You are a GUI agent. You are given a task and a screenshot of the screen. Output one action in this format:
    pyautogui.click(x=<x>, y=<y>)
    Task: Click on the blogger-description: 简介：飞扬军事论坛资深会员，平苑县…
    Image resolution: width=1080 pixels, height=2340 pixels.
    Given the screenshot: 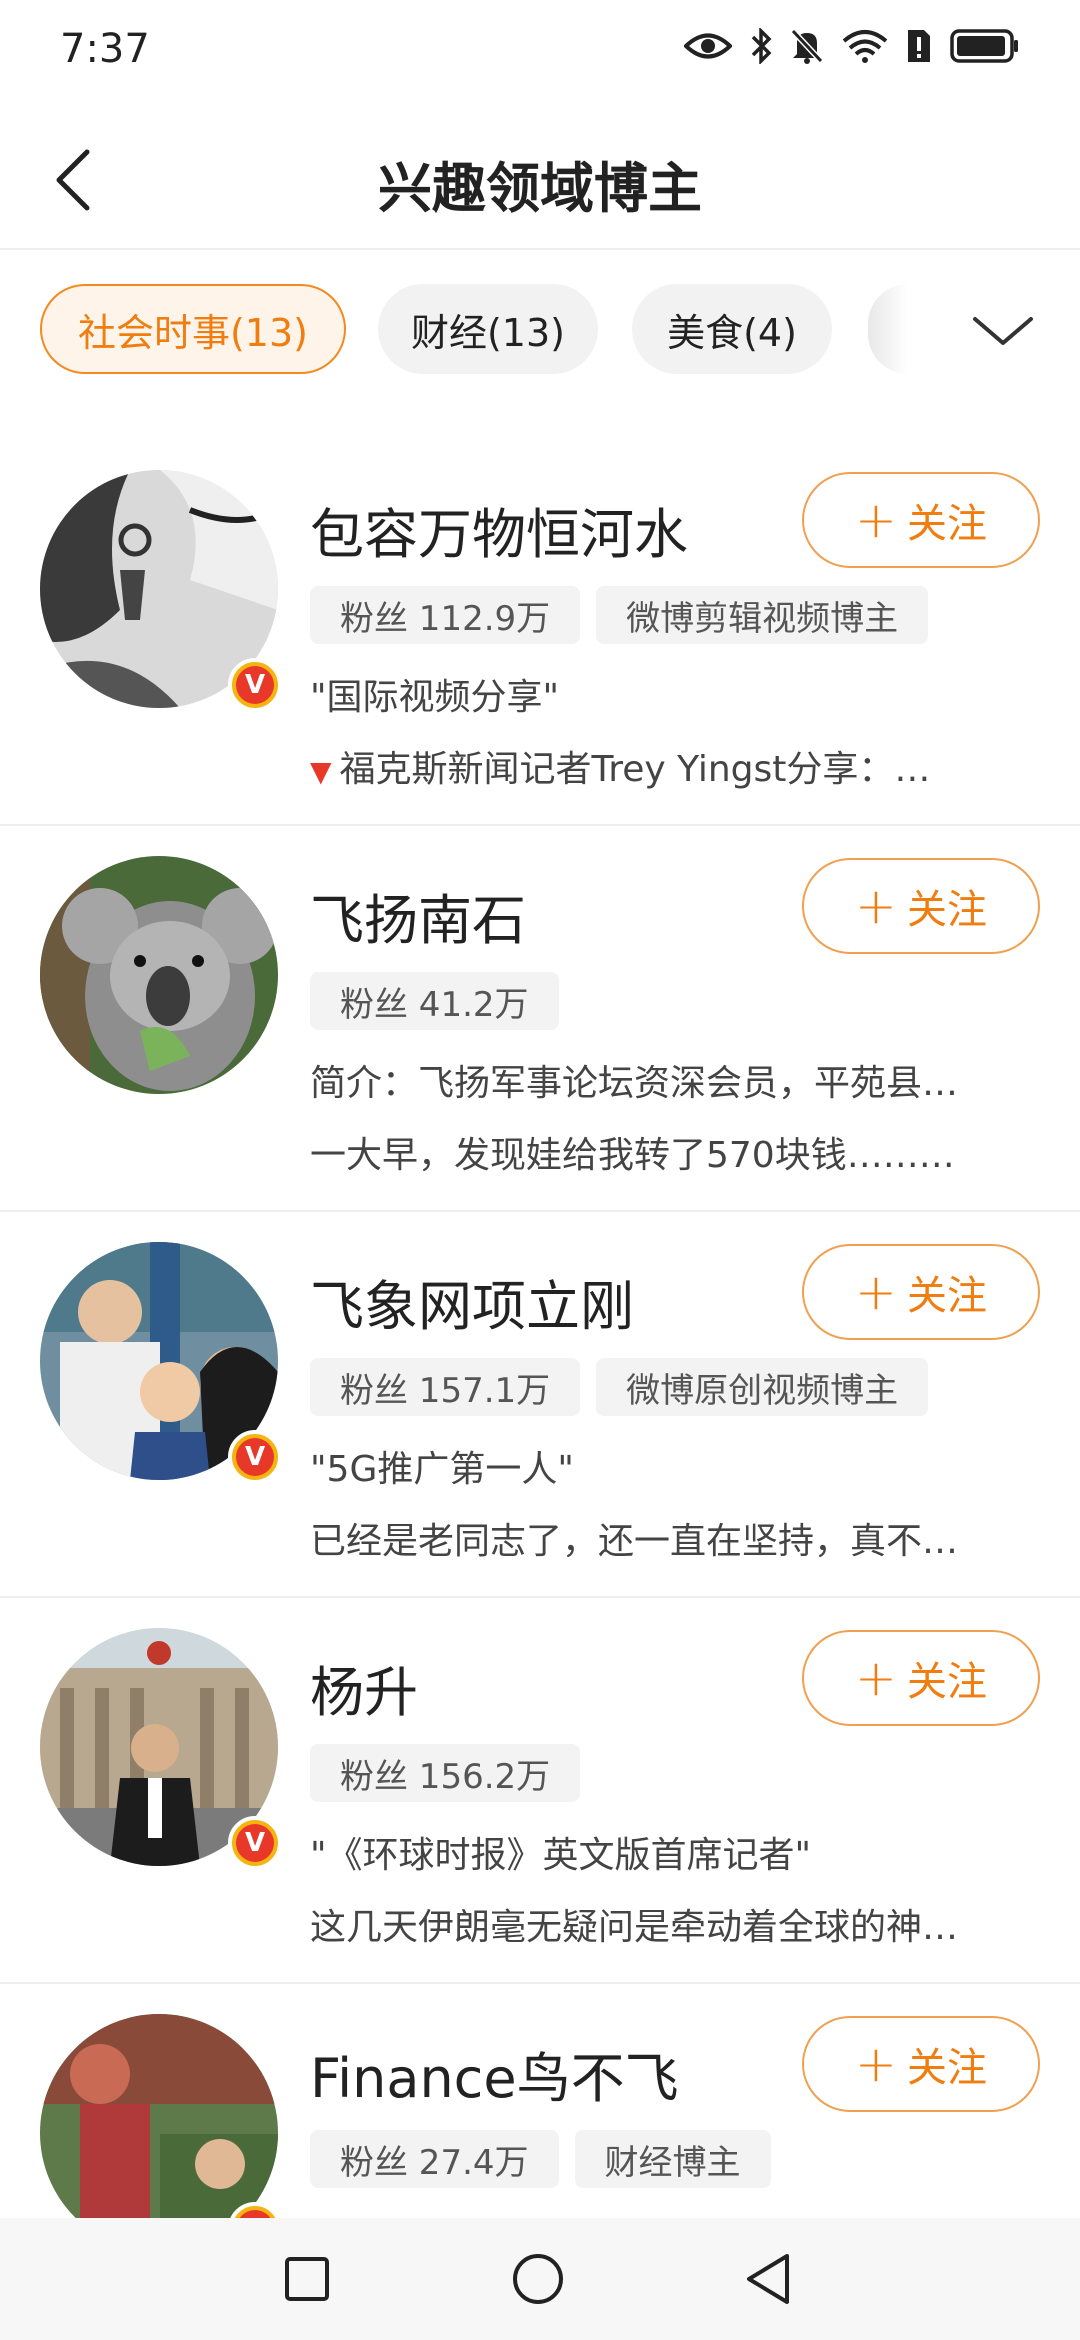 What is the action you would take?
    pyautogui.click(x=634, y=1083)
    